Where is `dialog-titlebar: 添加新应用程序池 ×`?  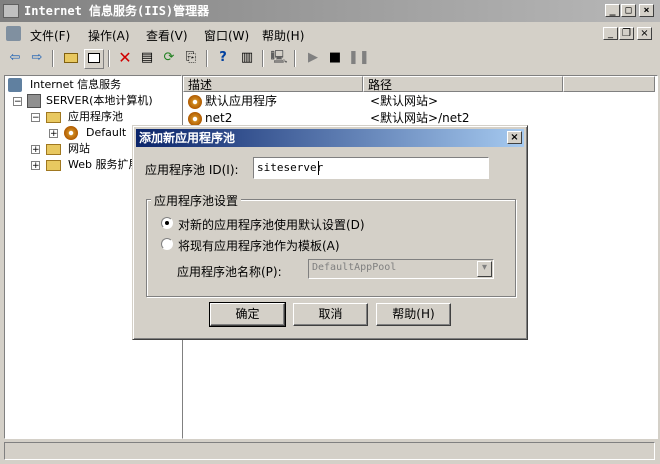 dialog-titlebar: 添加新应用程序池 × is located at coordinates (330, 138).